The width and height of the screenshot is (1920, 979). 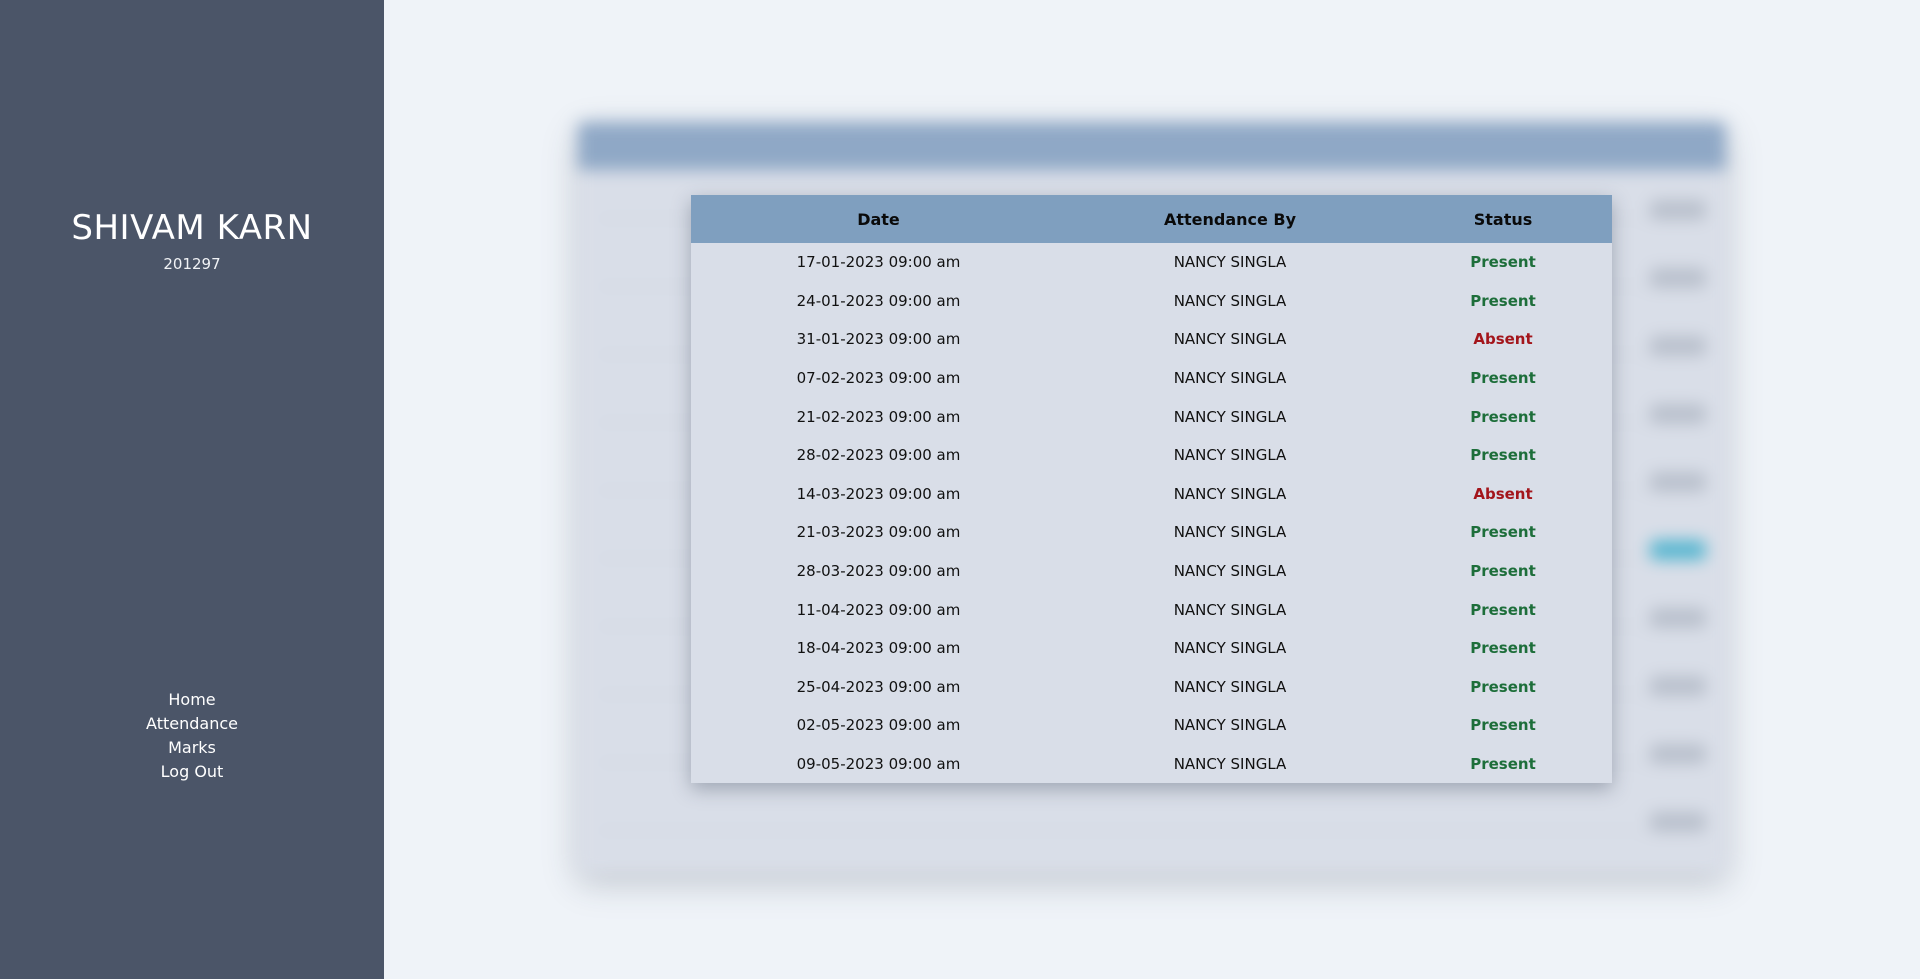 I want to click on date-cell: 14-03-2023 09:00 am, so click(x=878, y=493).